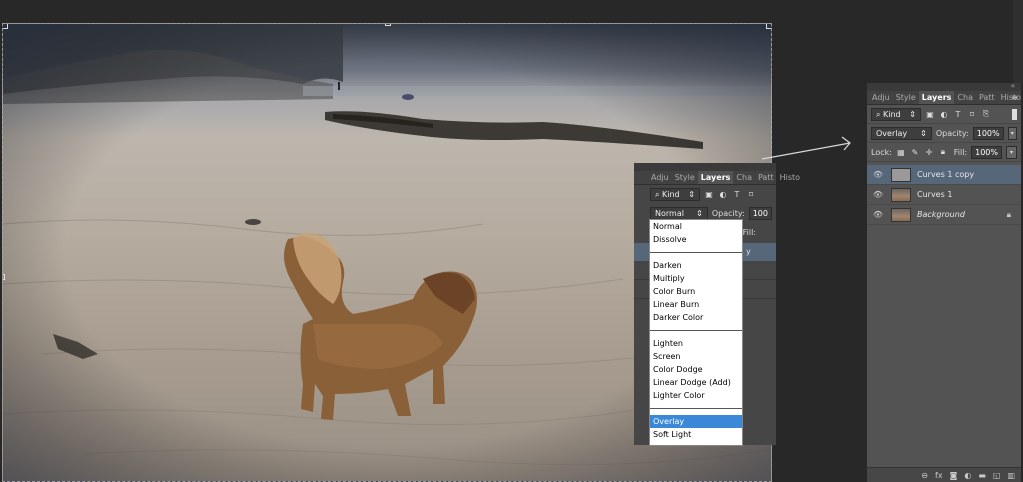 The height and width of the screenshot is (482, 1023). I want to click on layers-panel-tabs: Adju Style Layers Cha Patt Histo ≡, so click(944, 98).